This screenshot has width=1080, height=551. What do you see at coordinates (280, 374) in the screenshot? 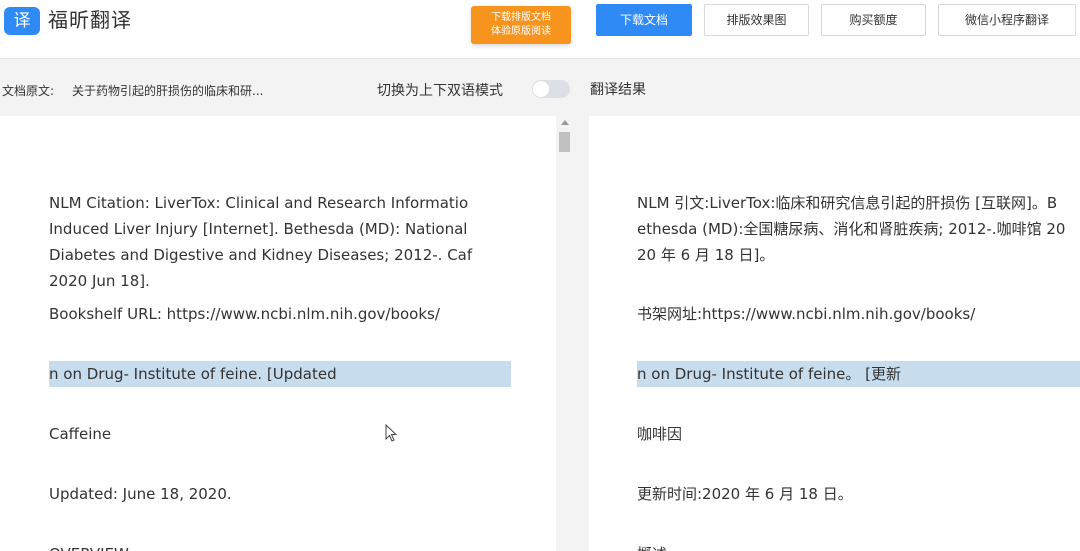
I see `source-highlight-line: n on Drug- Institute of feine. [Updated` at bounding box center [280, 374].